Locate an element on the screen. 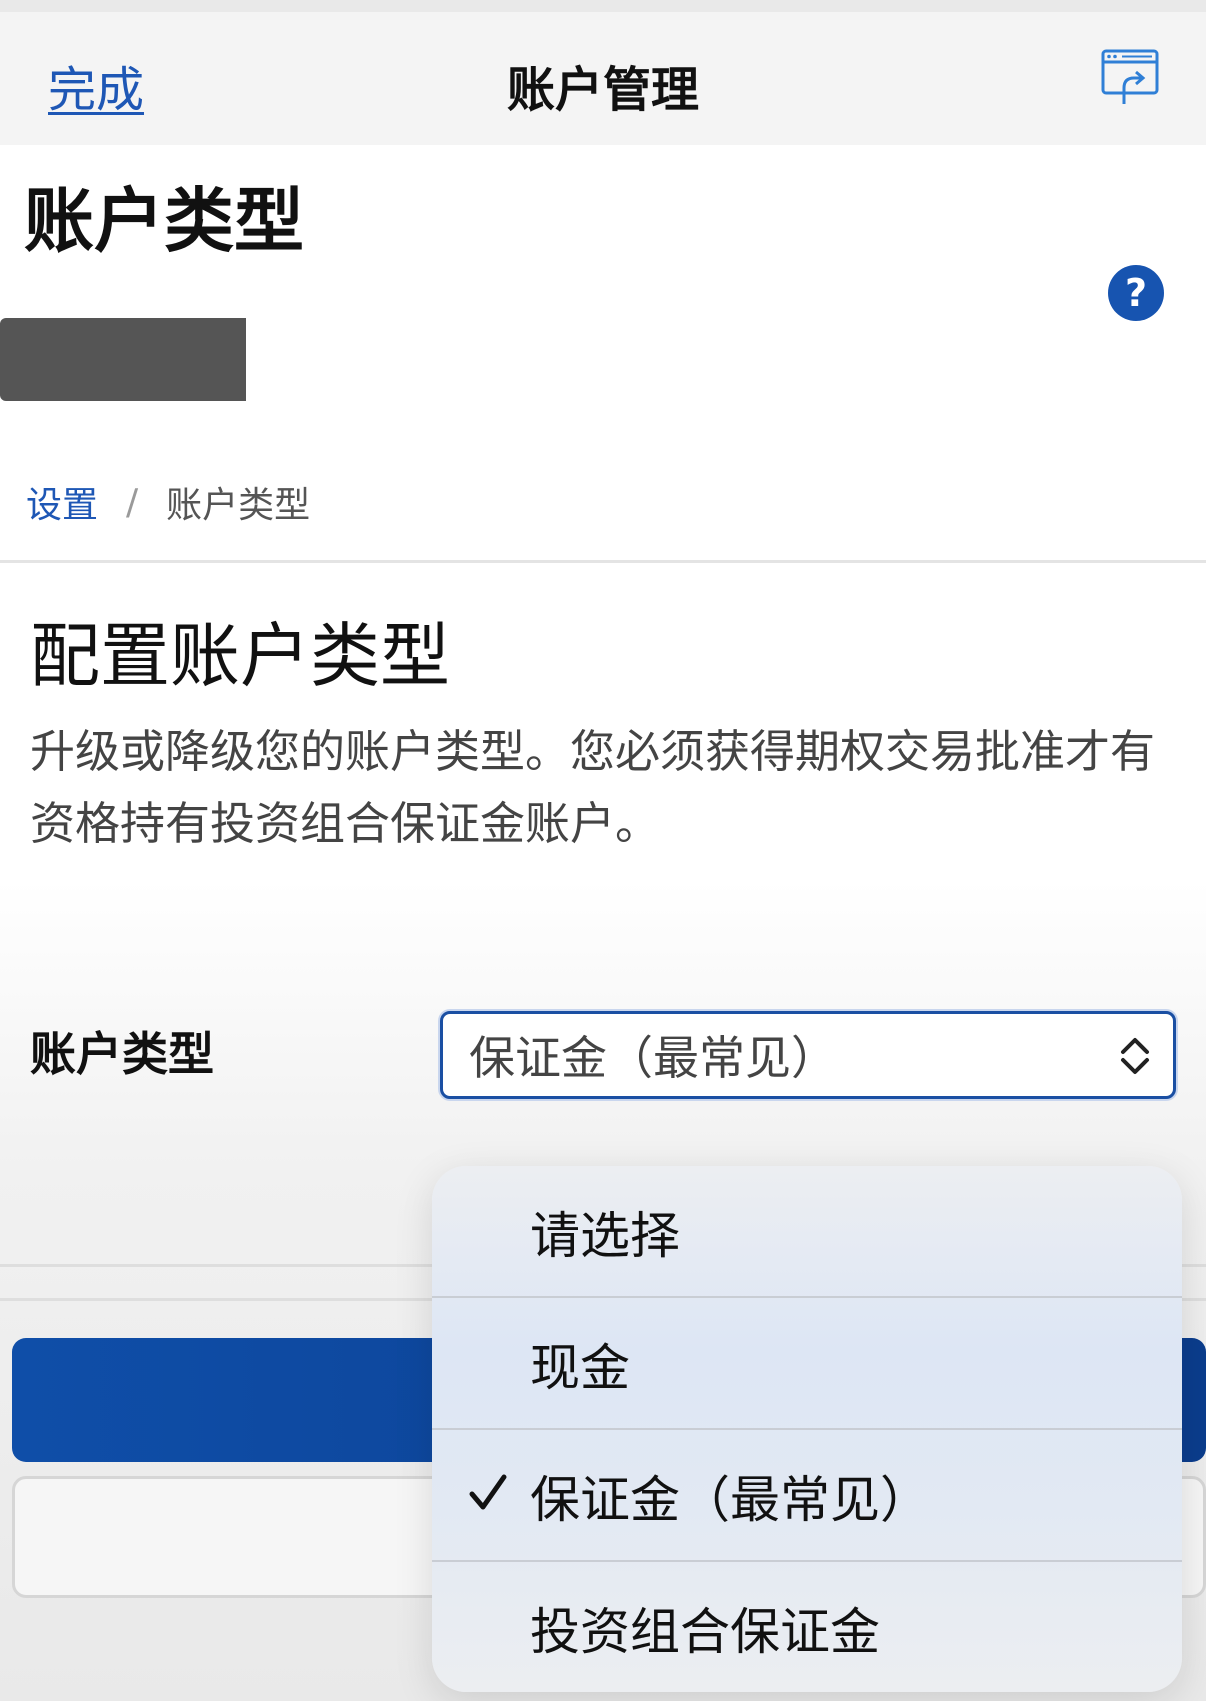  section-title: 配置账户类型 is located at coordinates (240, 656).